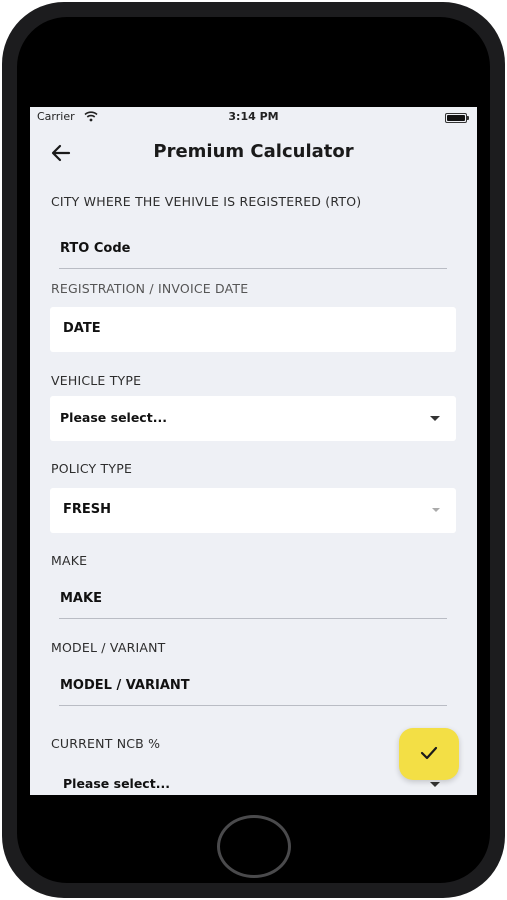 The width and height of the screenshot is (507, 900). What do you see at coordinates (253, 510) in the screenshot?
I see `policy-type-select: FRESH` at bounding box center [253, 510].